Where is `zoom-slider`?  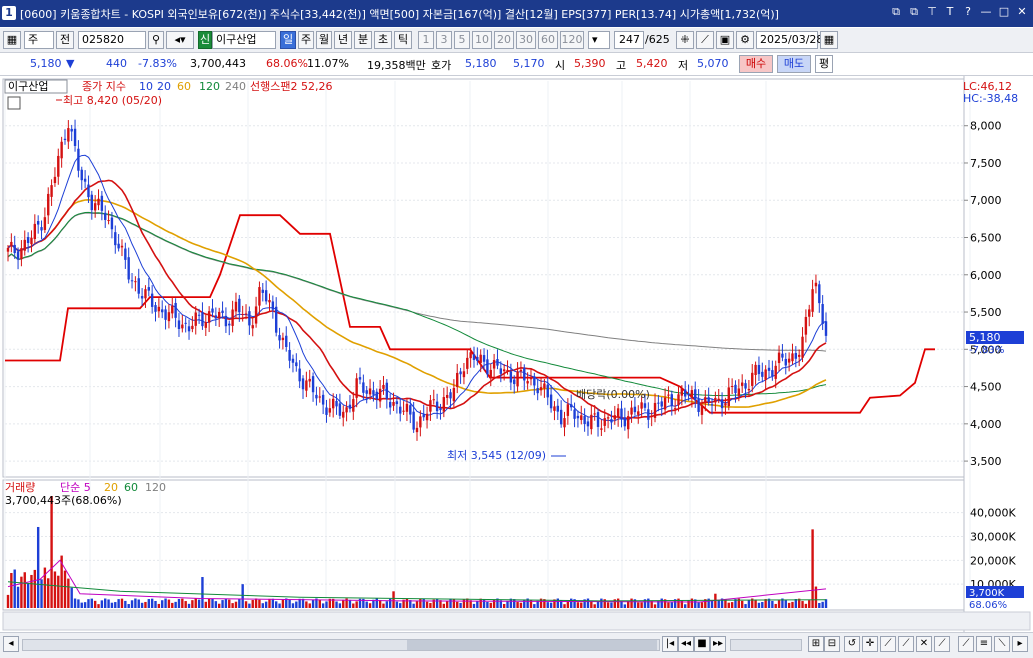
zoom-slider is located at coordinates (766, 645).